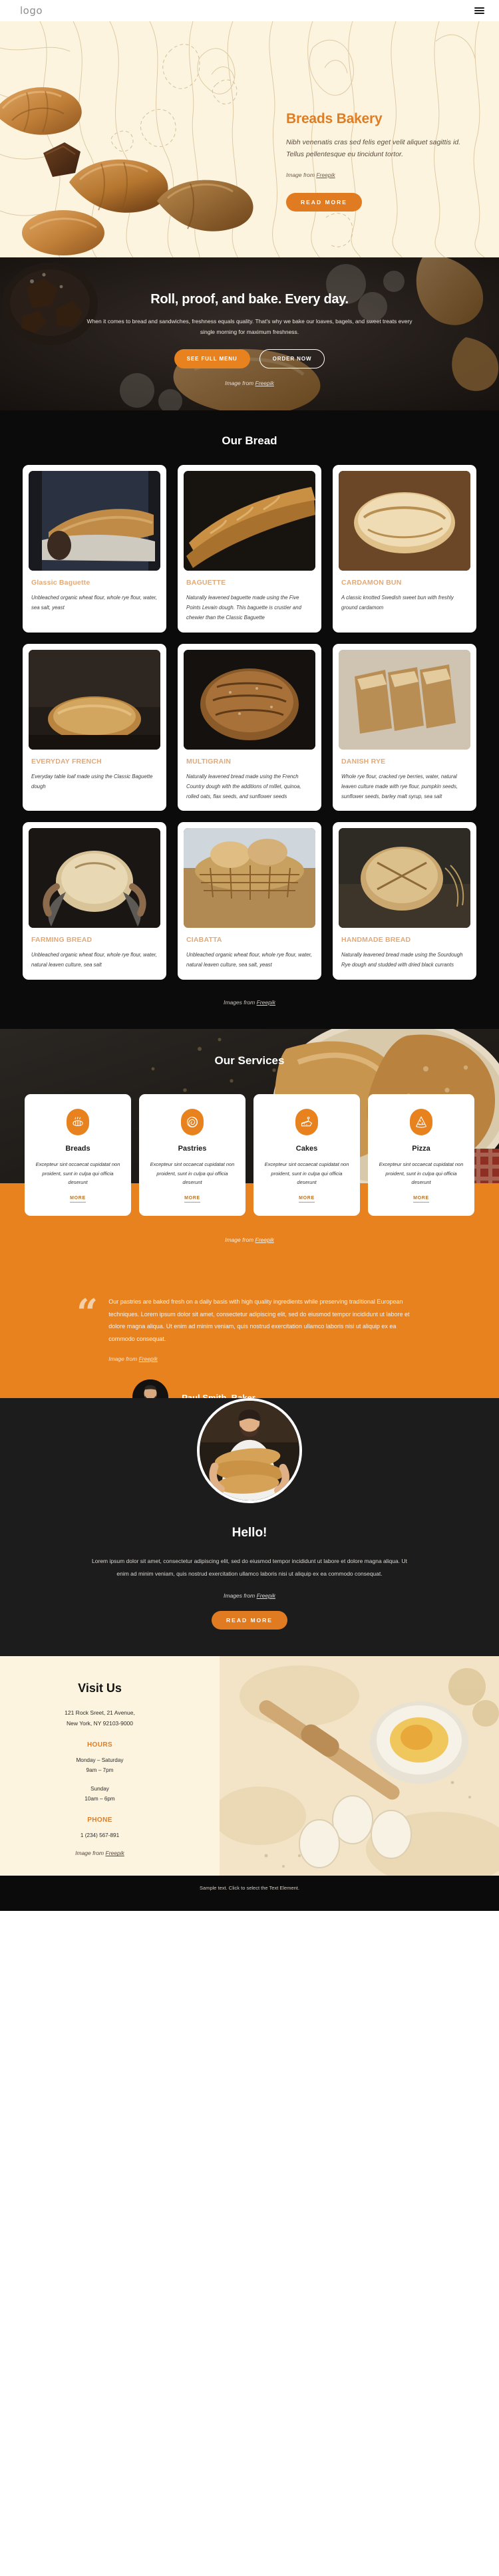 This screenshot has width=499, height=2576. Describe the element at coordinates (100, 1760) in the screenshot. I see `hours-weekday-days: Monday – Saturday` at that location.